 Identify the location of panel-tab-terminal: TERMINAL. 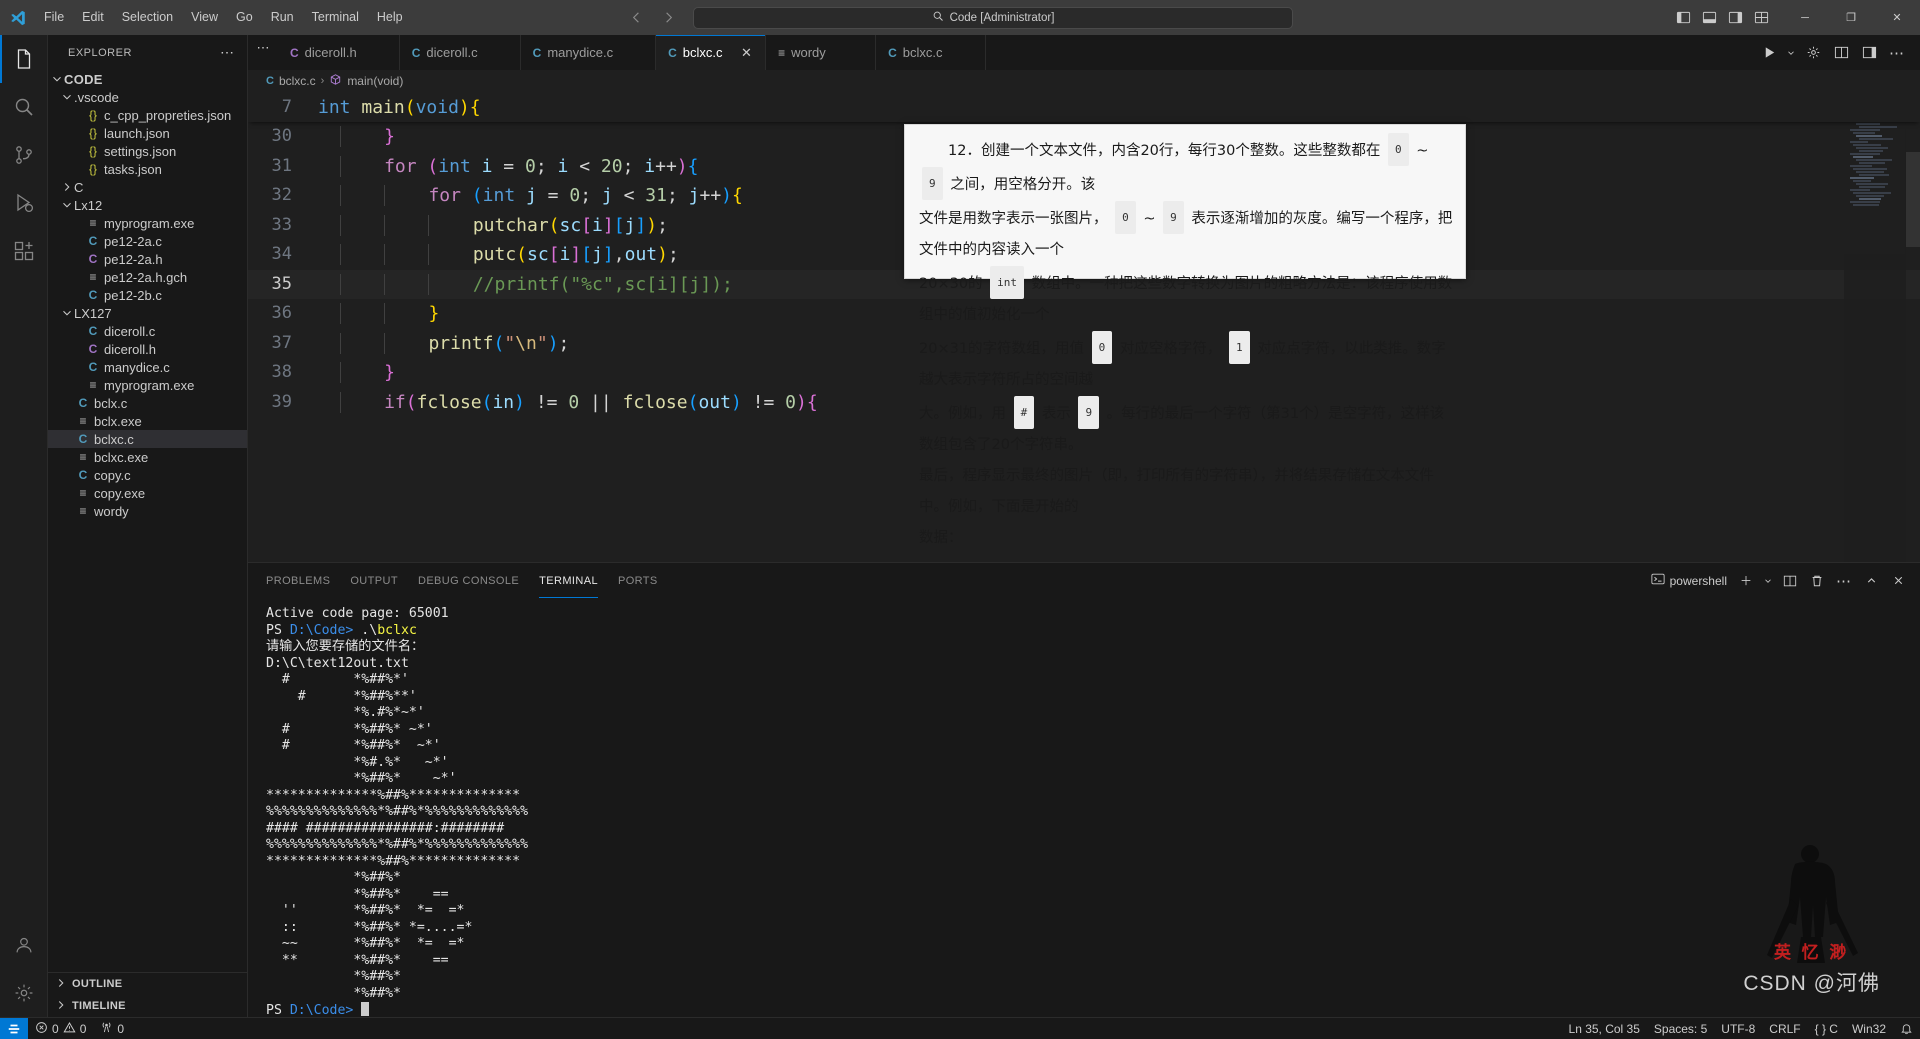
(568, 580).